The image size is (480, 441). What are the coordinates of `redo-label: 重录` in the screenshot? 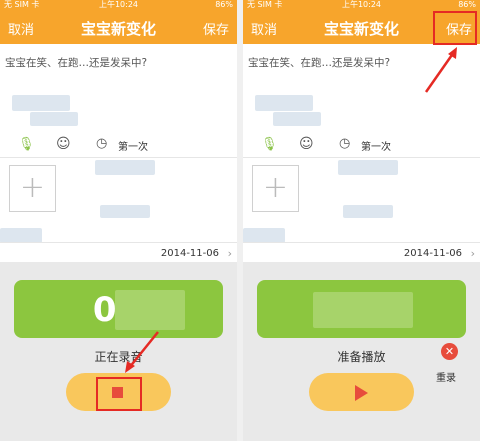 It's located at (446, 376).